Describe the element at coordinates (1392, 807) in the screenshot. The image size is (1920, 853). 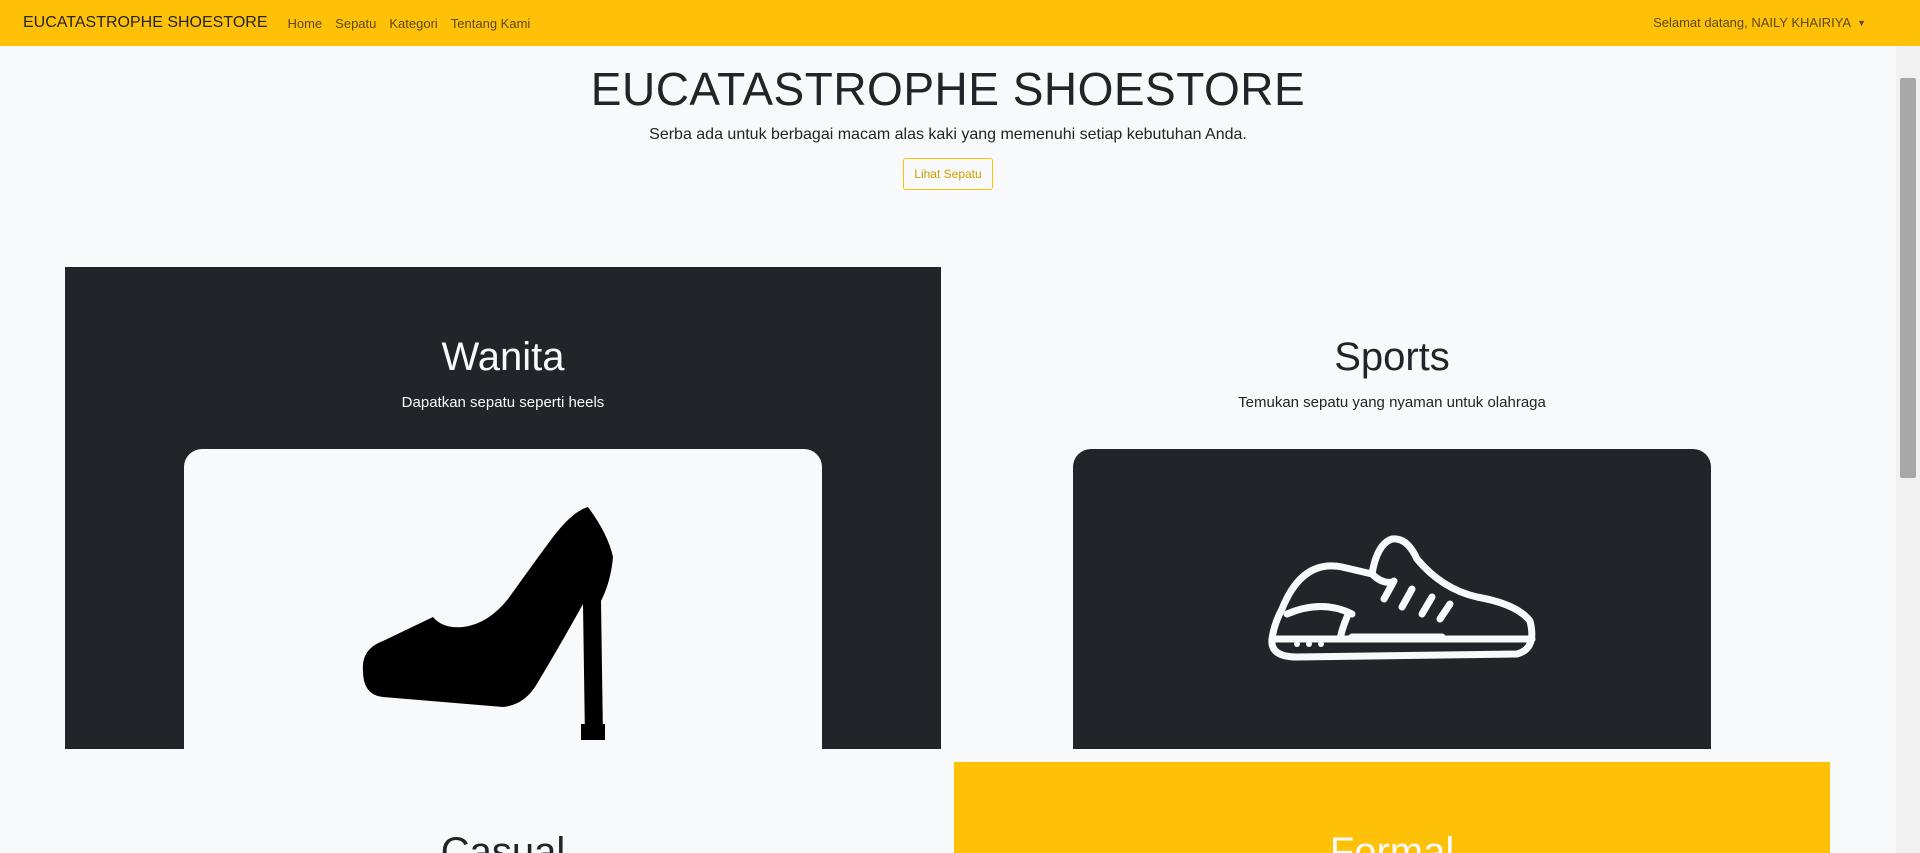
I see `category-card-formal: Formal` at that location.